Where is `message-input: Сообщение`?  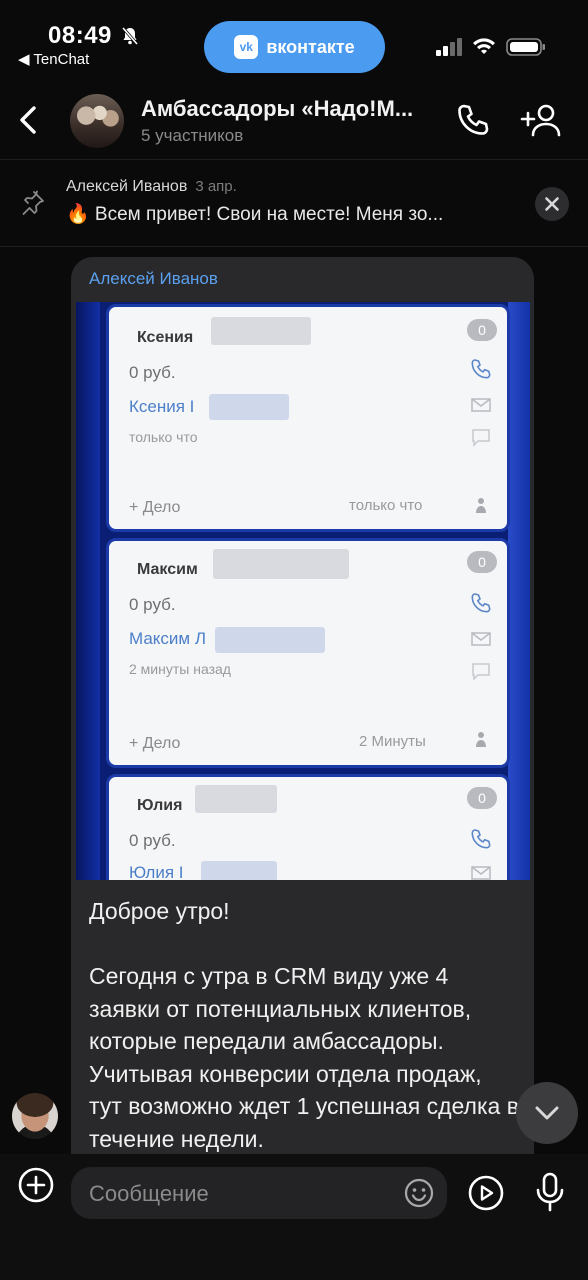 message-input: Сообщение is located at coordinates (259, 1193).